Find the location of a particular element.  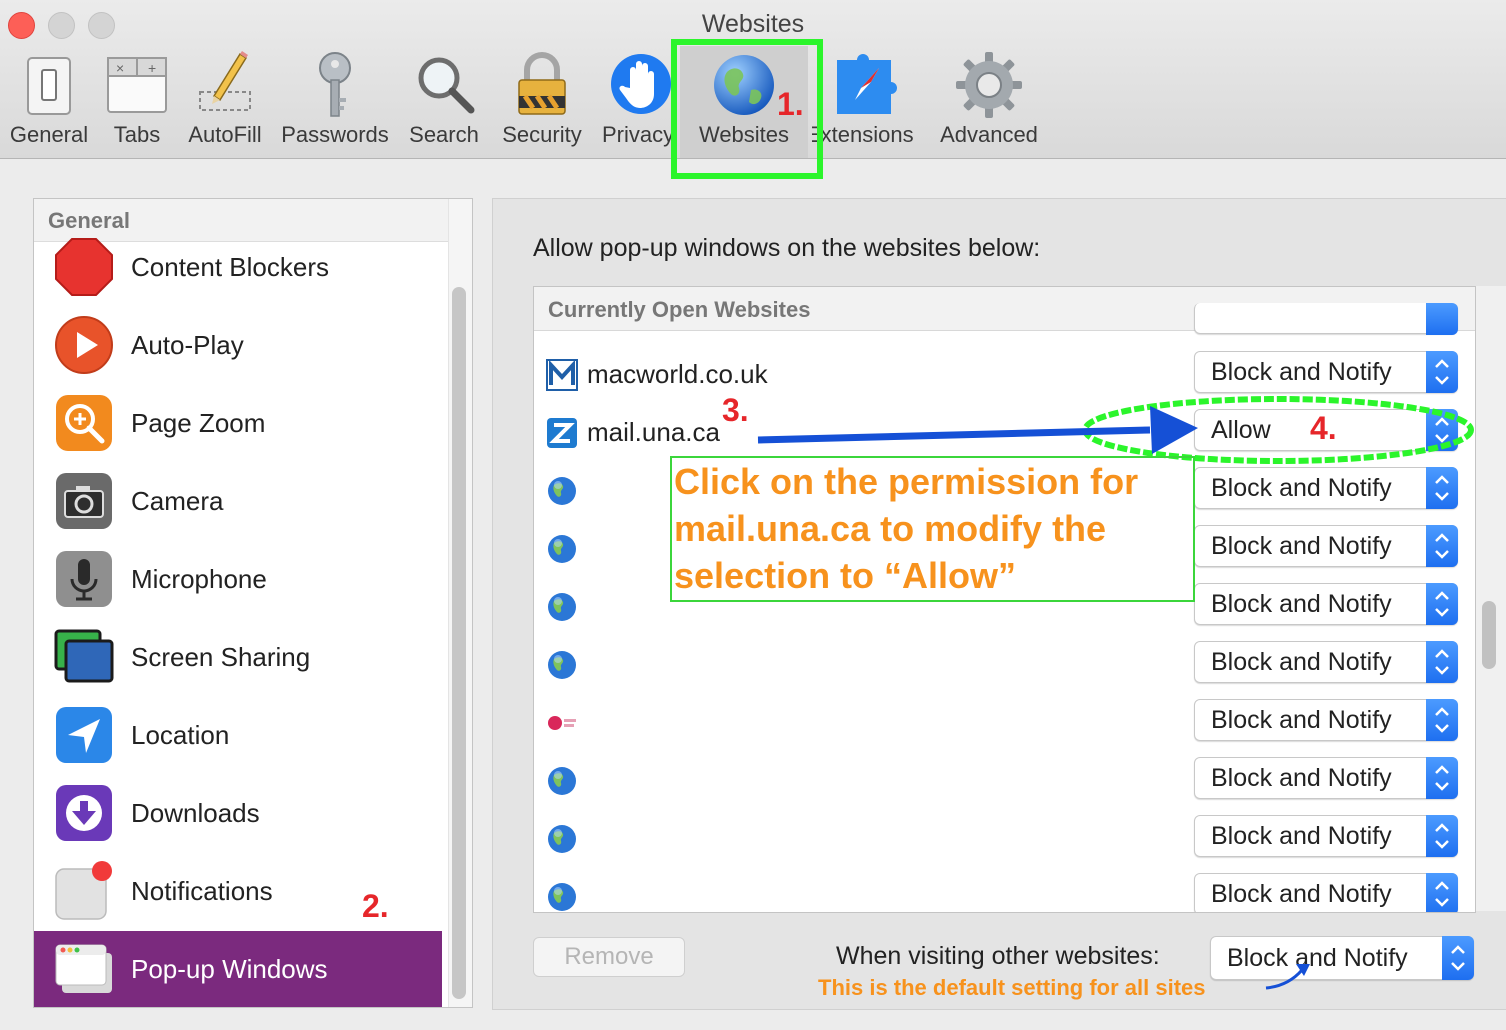

annotation-arrow-line is located at coordinates (954, 435).